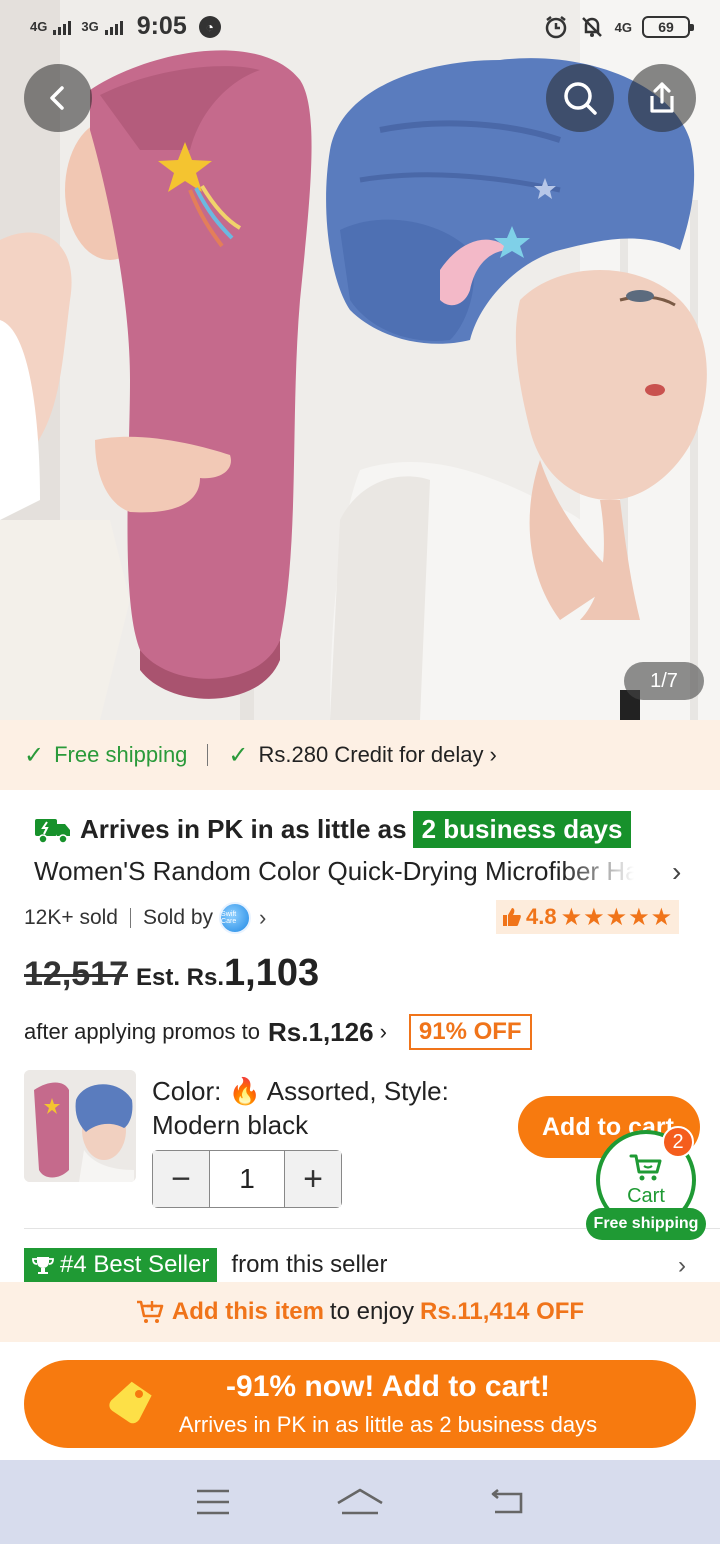 The width and height of the screenshot is (720, 1544). What do you see at coordinates (592, 27) in the screenshot?
I see `mute-icon` at bounding box center [592, 27].